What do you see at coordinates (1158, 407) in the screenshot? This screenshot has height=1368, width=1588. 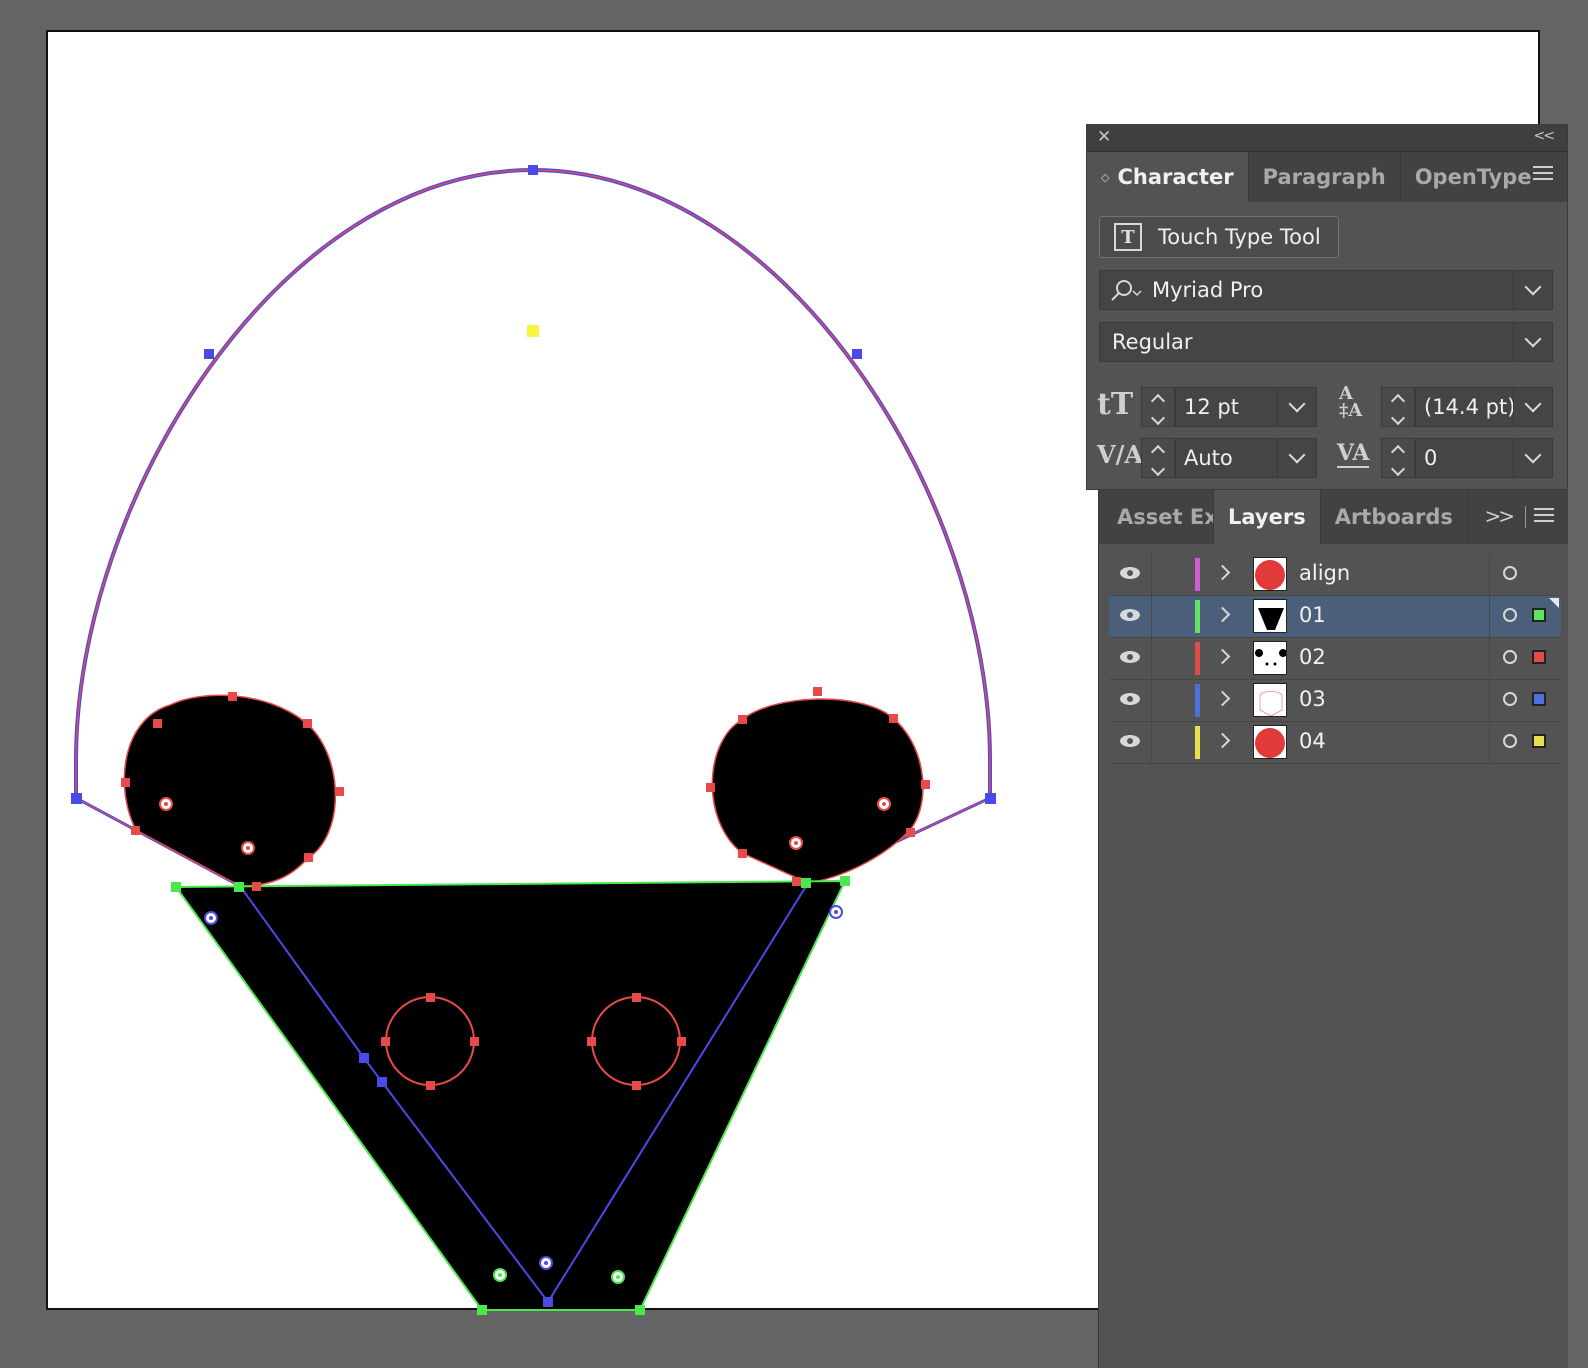 I see `font-size-stepper` at bounding box center [1158, 407].